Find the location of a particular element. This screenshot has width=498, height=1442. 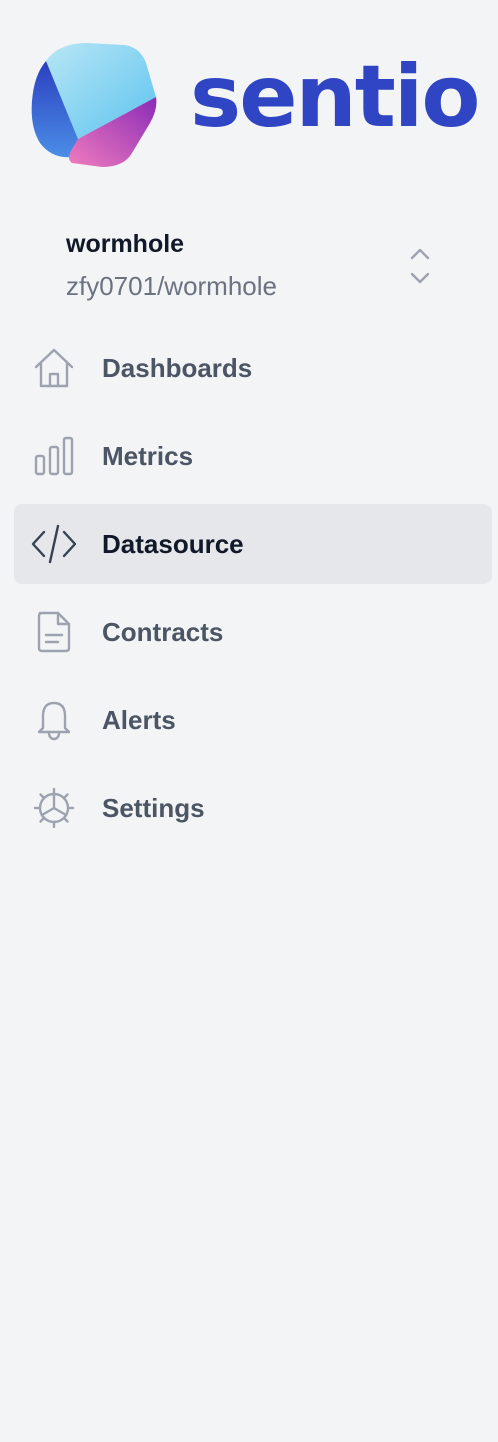

nav-item-datasource: Datasource is located at coordinates (253, 544).